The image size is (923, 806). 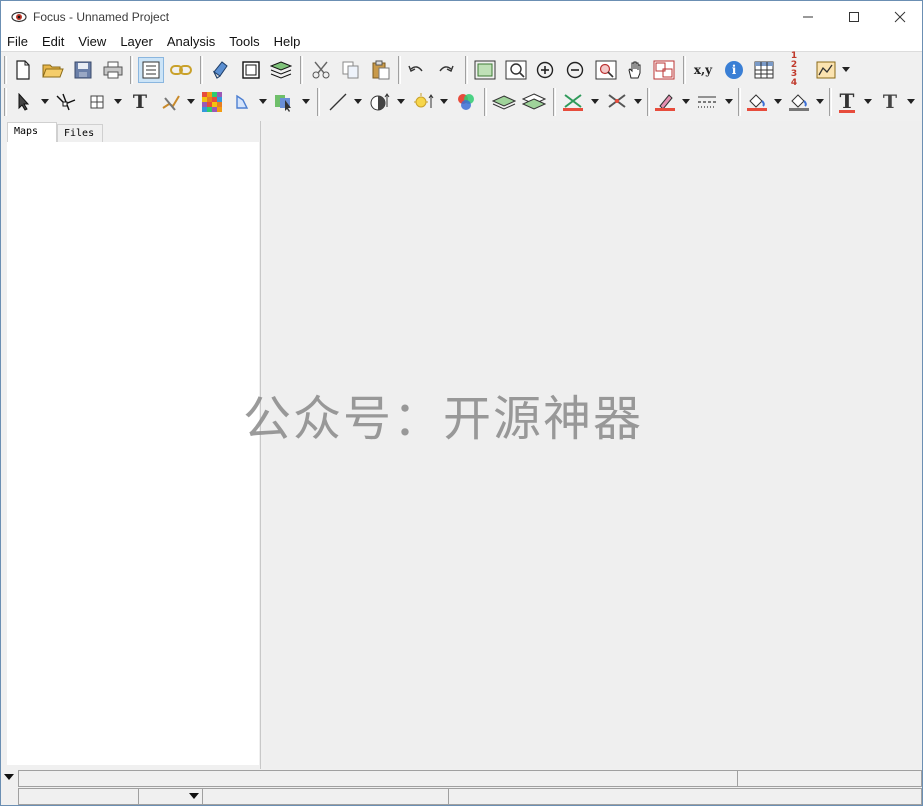 I want to click on point-style-button, so click(x=617, y=102).